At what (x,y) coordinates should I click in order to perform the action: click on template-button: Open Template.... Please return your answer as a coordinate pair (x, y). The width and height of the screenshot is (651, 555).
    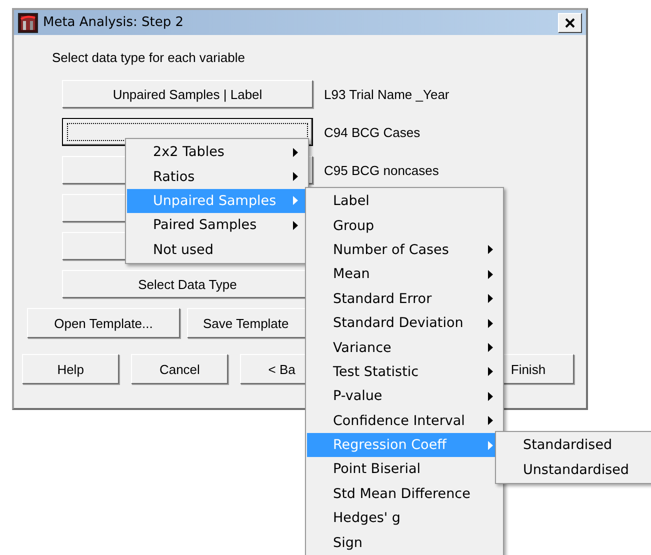
    Looking at the image, I should click on (103, 323).